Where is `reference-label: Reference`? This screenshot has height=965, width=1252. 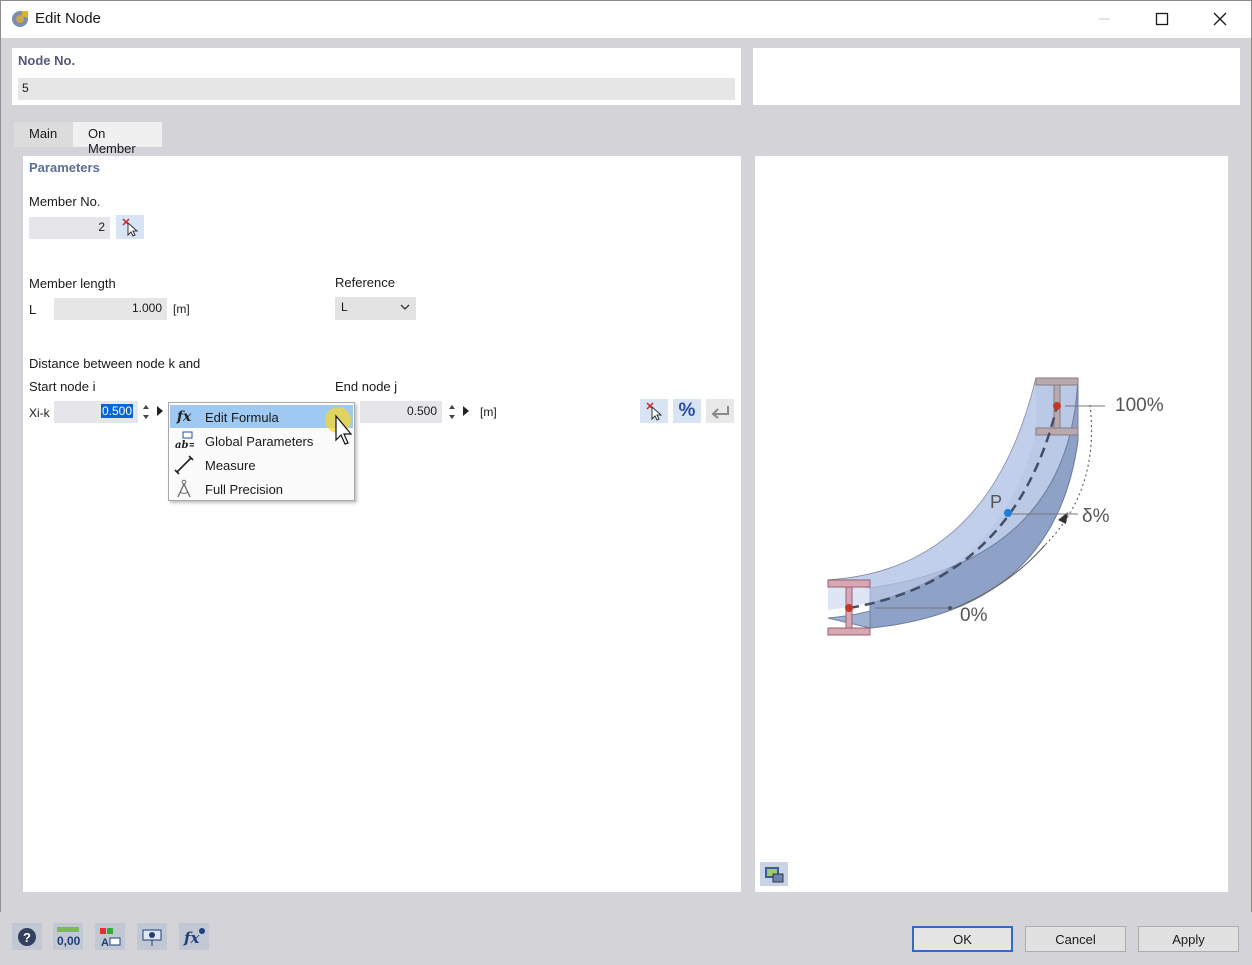
reference-label: Reference is located at coordinates (365, 282).